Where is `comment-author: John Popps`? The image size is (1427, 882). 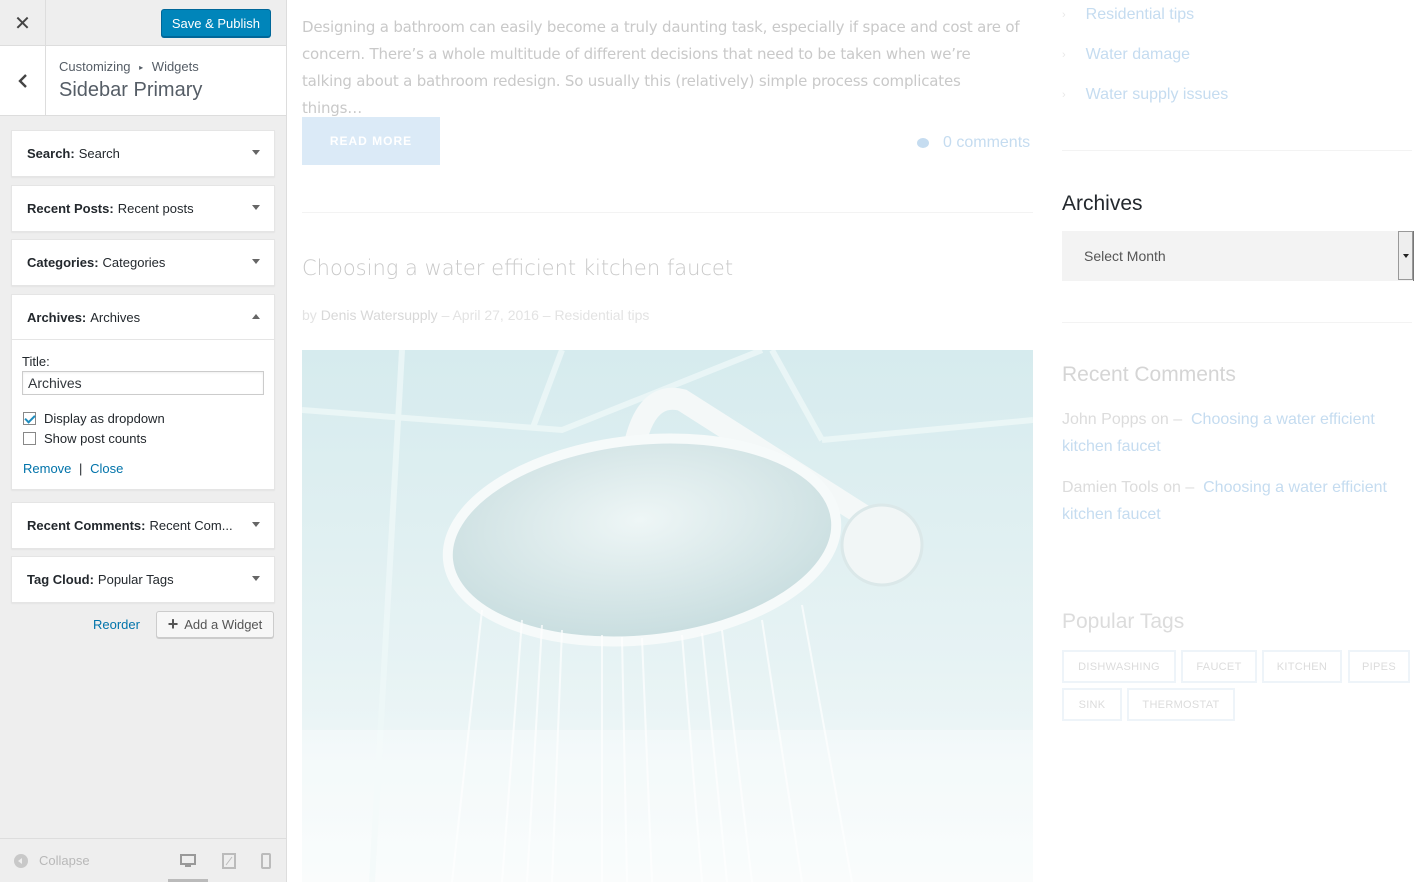
comment-author: John Popps is located at coordinates (1104, 419).